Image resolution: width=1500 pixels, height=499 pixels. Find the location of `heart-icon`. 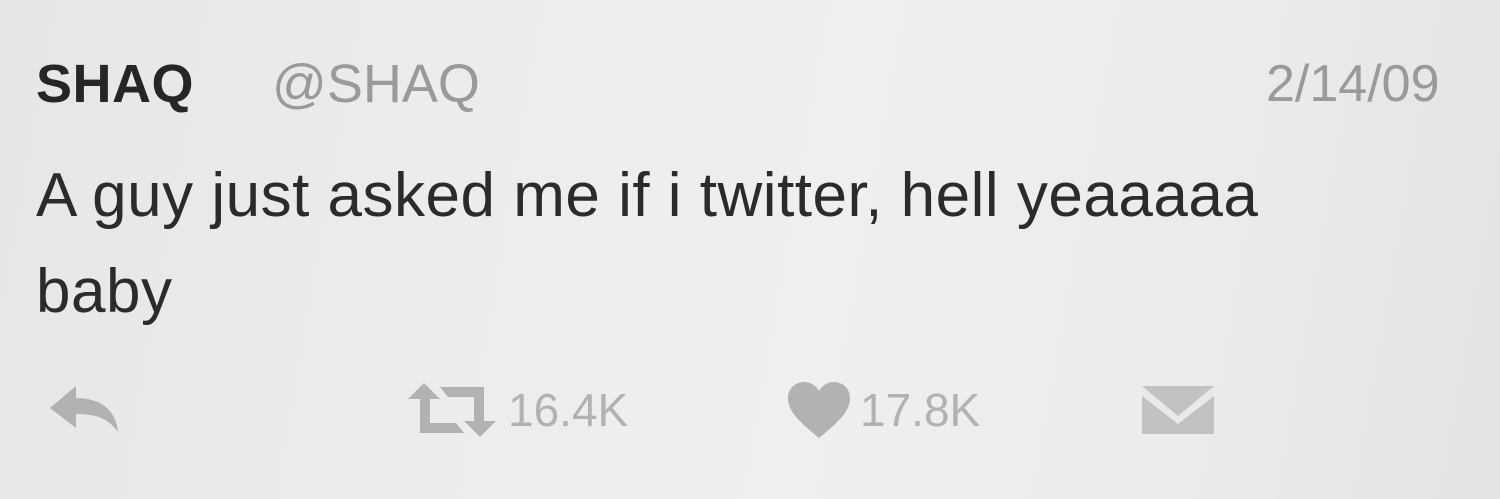

heart-icon is located at coordinates (819, 410).